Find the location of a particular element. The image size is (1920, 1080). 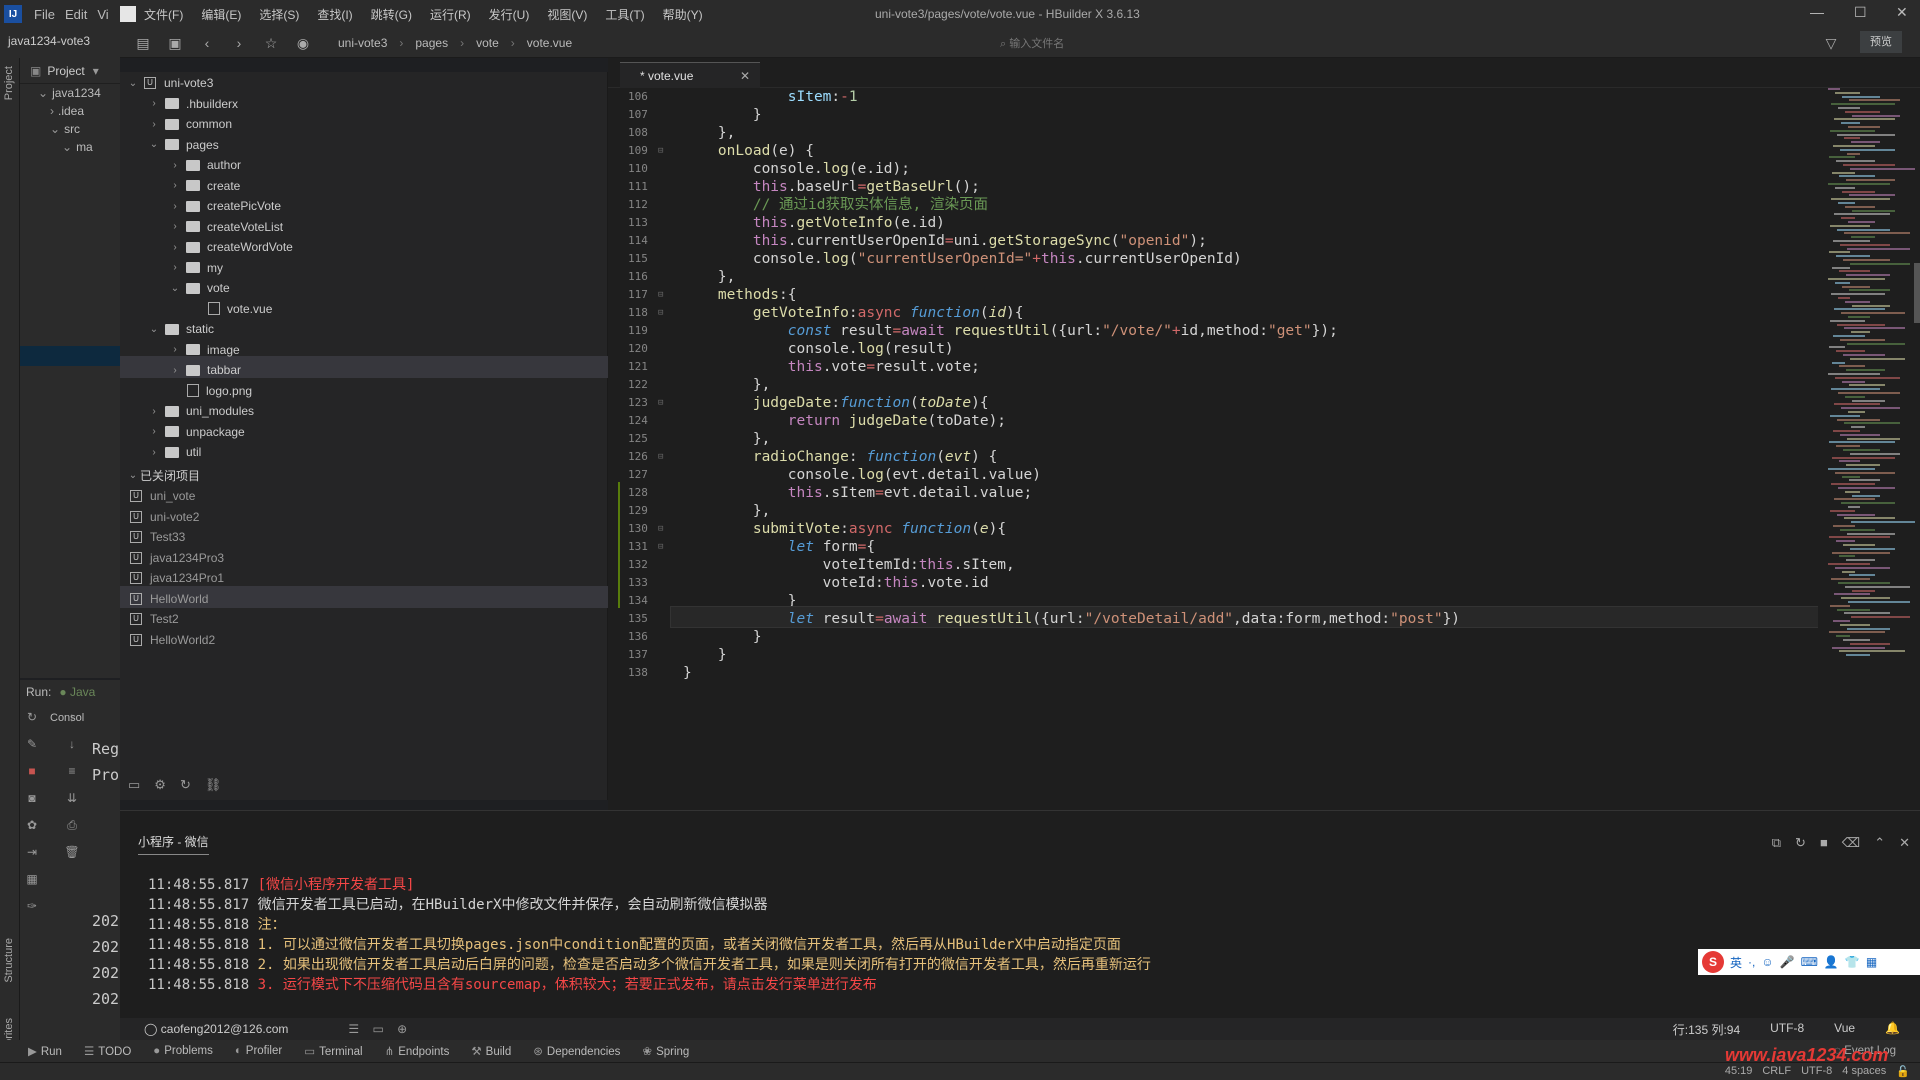

menu-file: 文件(F) is located at coordinates (163, 14).